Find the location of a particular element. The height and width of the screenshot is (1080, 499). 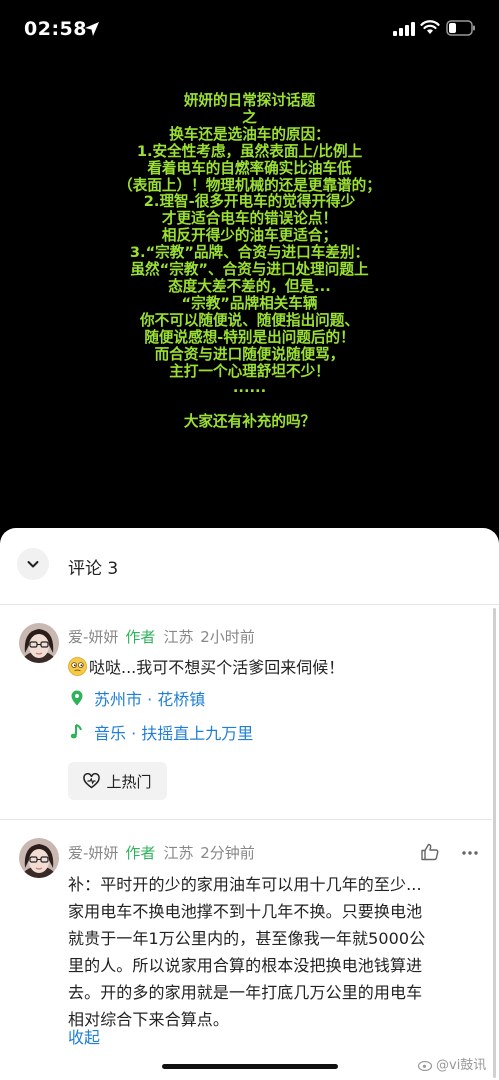

post-text-line: 相反开得少的油车更适合； is located at coordinates (249, 236).